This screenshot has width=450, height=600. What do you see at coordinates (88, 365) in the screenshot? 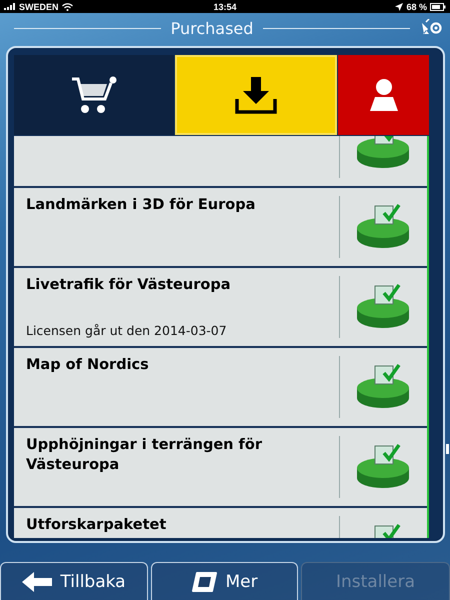
I see `product-title: Map of Nordics` at bounding box center [88, 365].